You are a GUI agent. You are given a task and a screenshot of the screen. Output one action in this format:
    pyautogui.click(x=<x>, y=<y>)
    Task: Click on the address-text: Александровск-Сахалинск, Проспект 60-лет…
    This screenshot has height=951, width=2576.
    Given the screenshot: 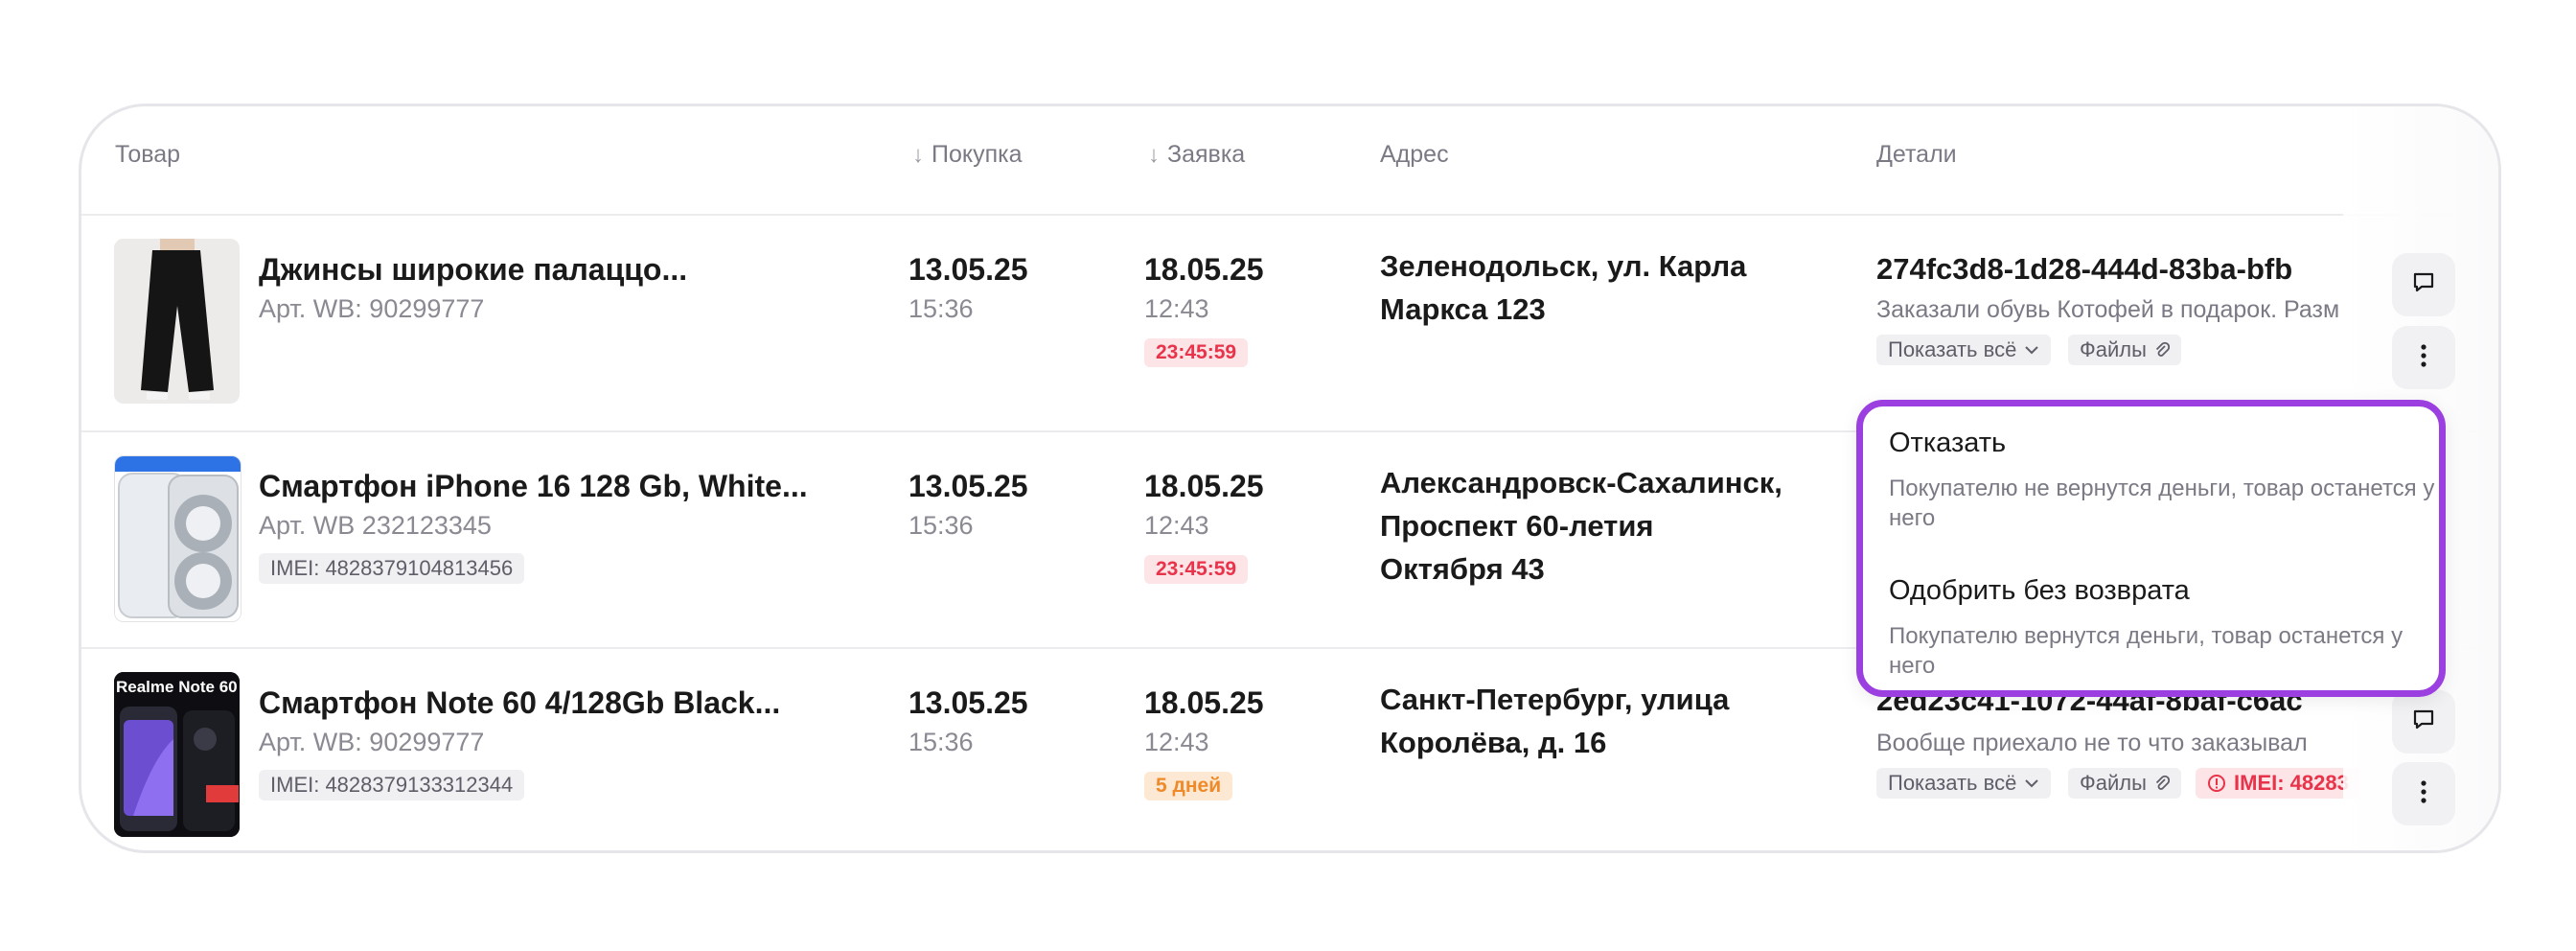 What is the action you would take?
    pyautogui.click(x=1581, y=526)
    